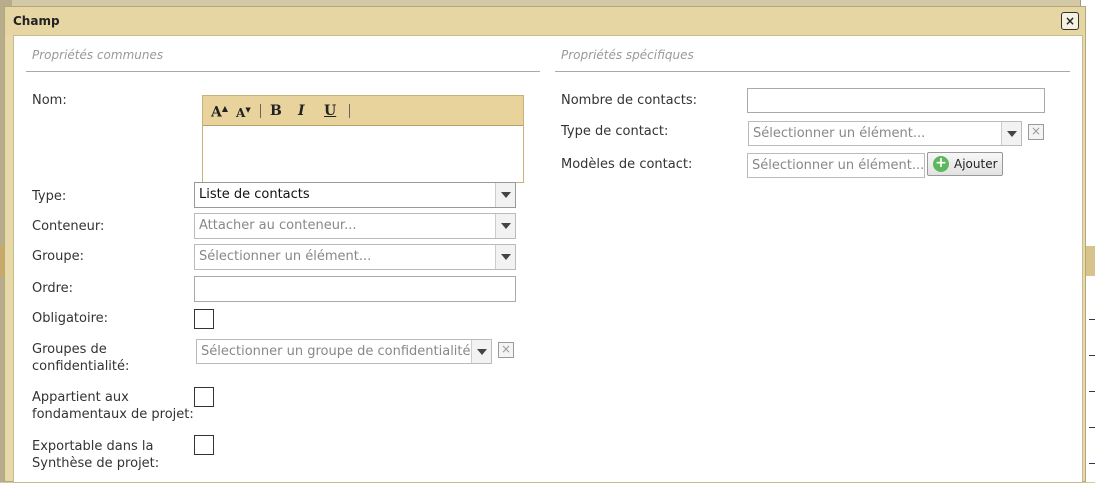  Describe the element at coordinates (330, 111) in the screenshot. I see `underline-button: U` at that location.